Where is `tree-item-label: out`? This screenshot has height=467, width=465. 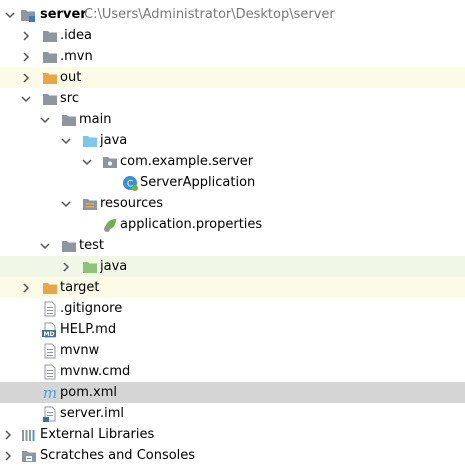
tree-item-label: out is located at coordinates (71, 77).